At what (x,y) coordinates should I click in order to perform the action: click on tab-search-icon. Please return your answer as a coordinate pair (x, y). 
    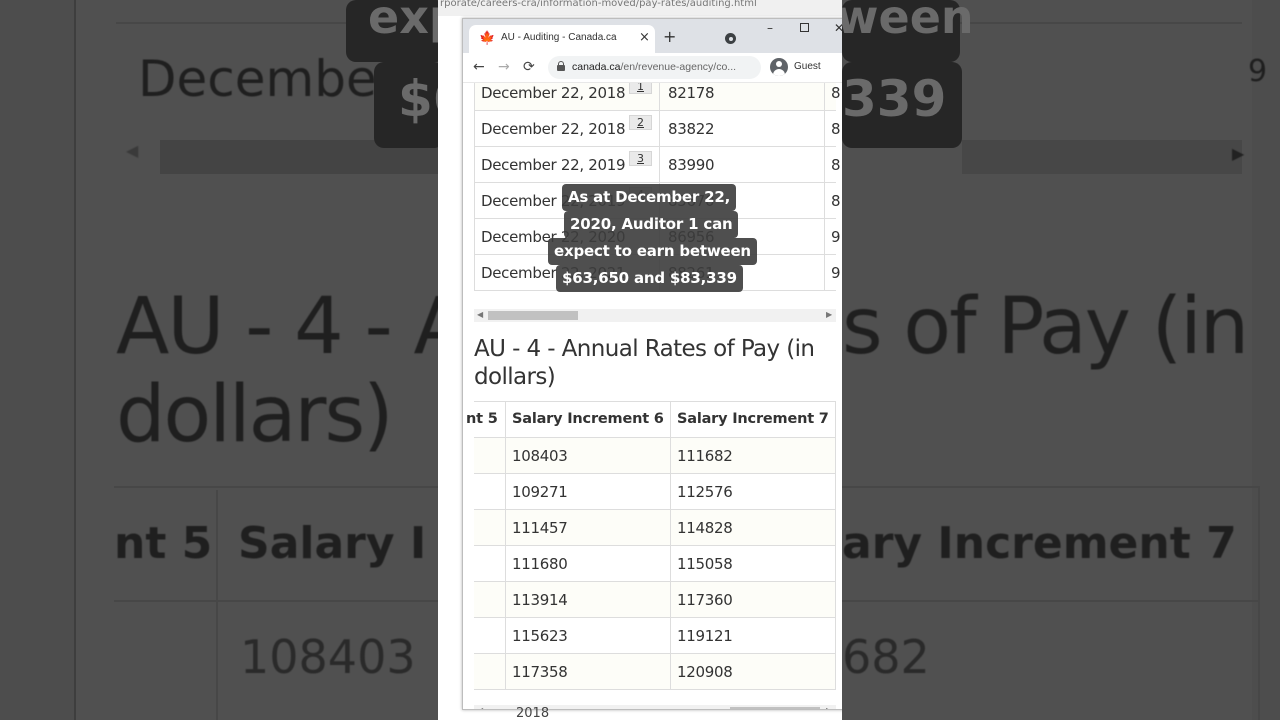
    Looking at the image, I should click on (730, 38).